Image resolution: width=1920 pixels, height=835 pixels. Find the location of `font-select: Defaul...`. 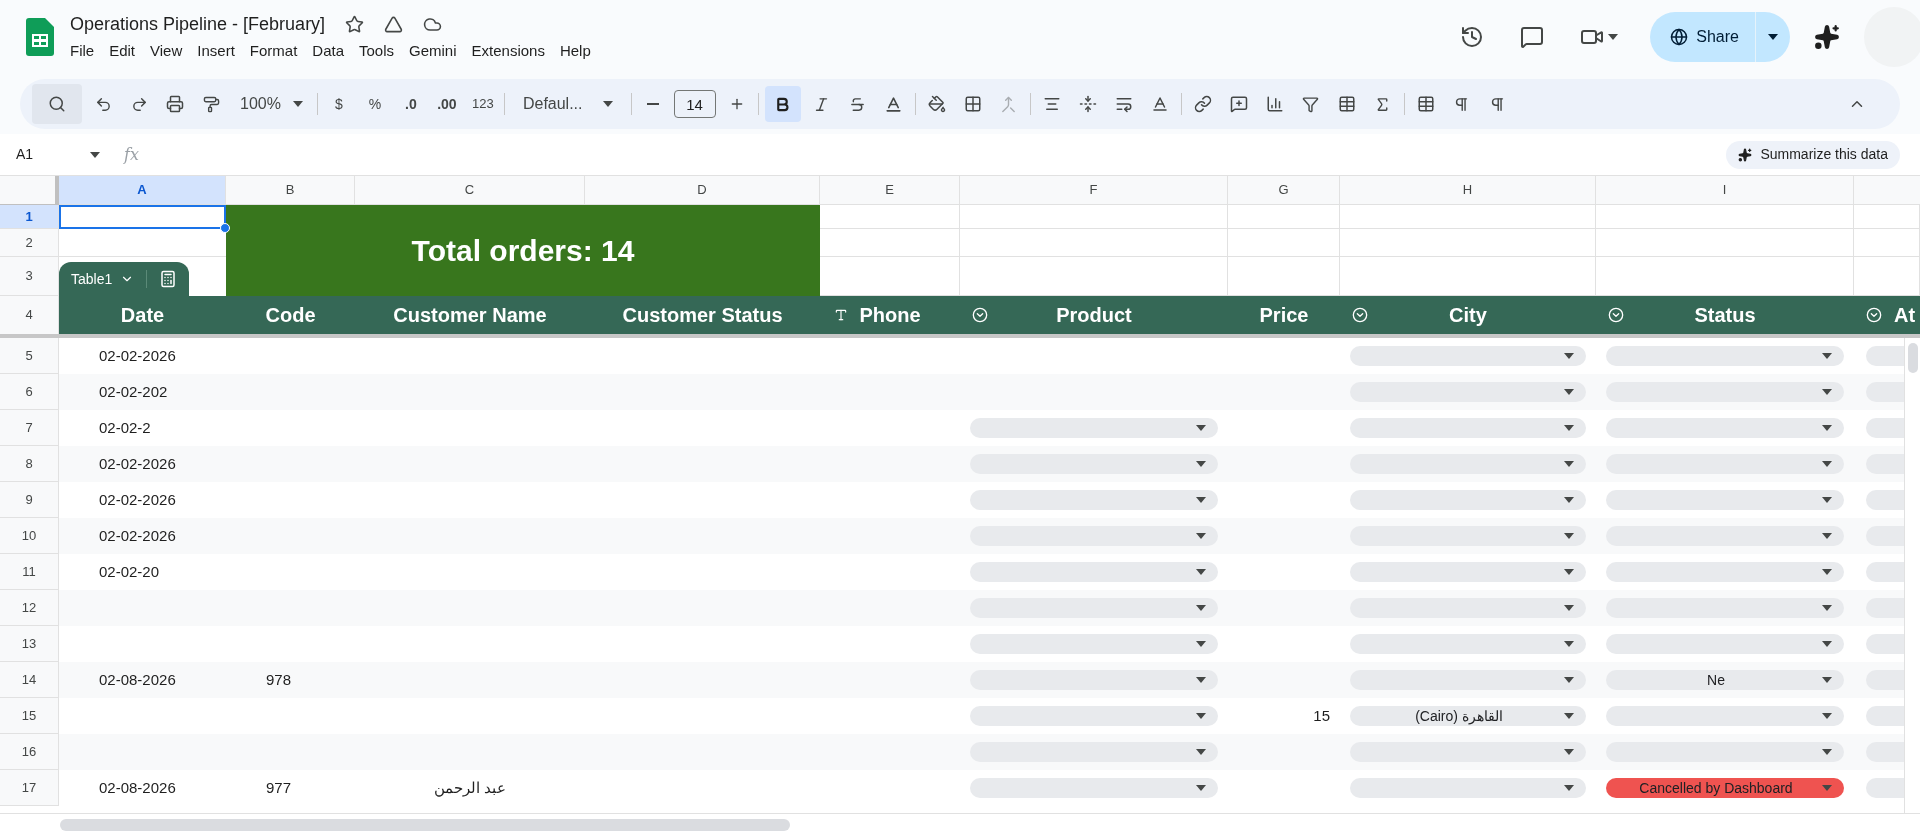

font-select: Defaul... is located at coordinates (567, 104).